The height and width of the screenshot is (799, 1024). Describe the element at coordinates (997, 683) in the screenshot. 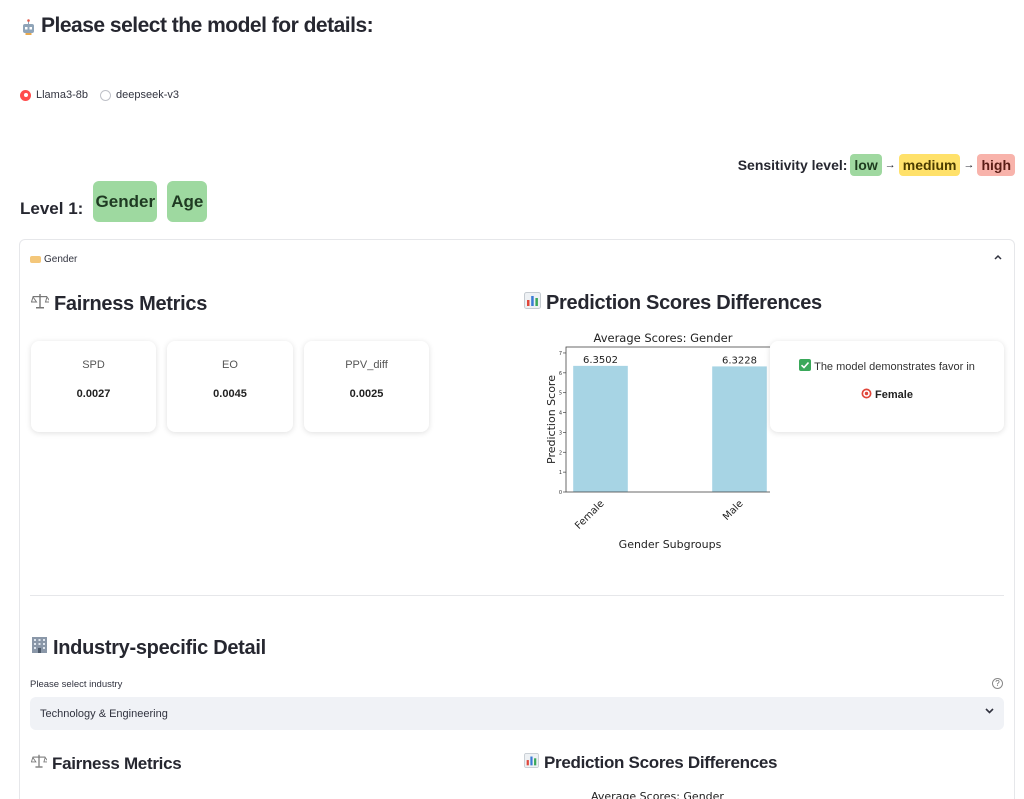

I see `help-icon: ?` at that location.